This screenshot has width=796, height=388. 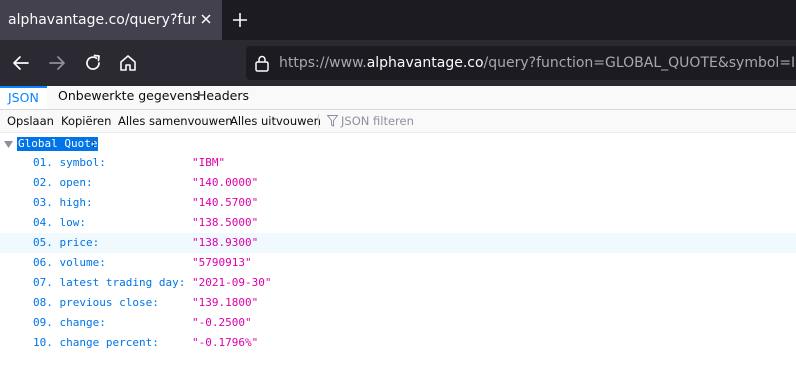 What do you see at coordinates (225, 202) in the screenshot?
I see `json-value: "140.5700"` at bounding box center [225, 202].